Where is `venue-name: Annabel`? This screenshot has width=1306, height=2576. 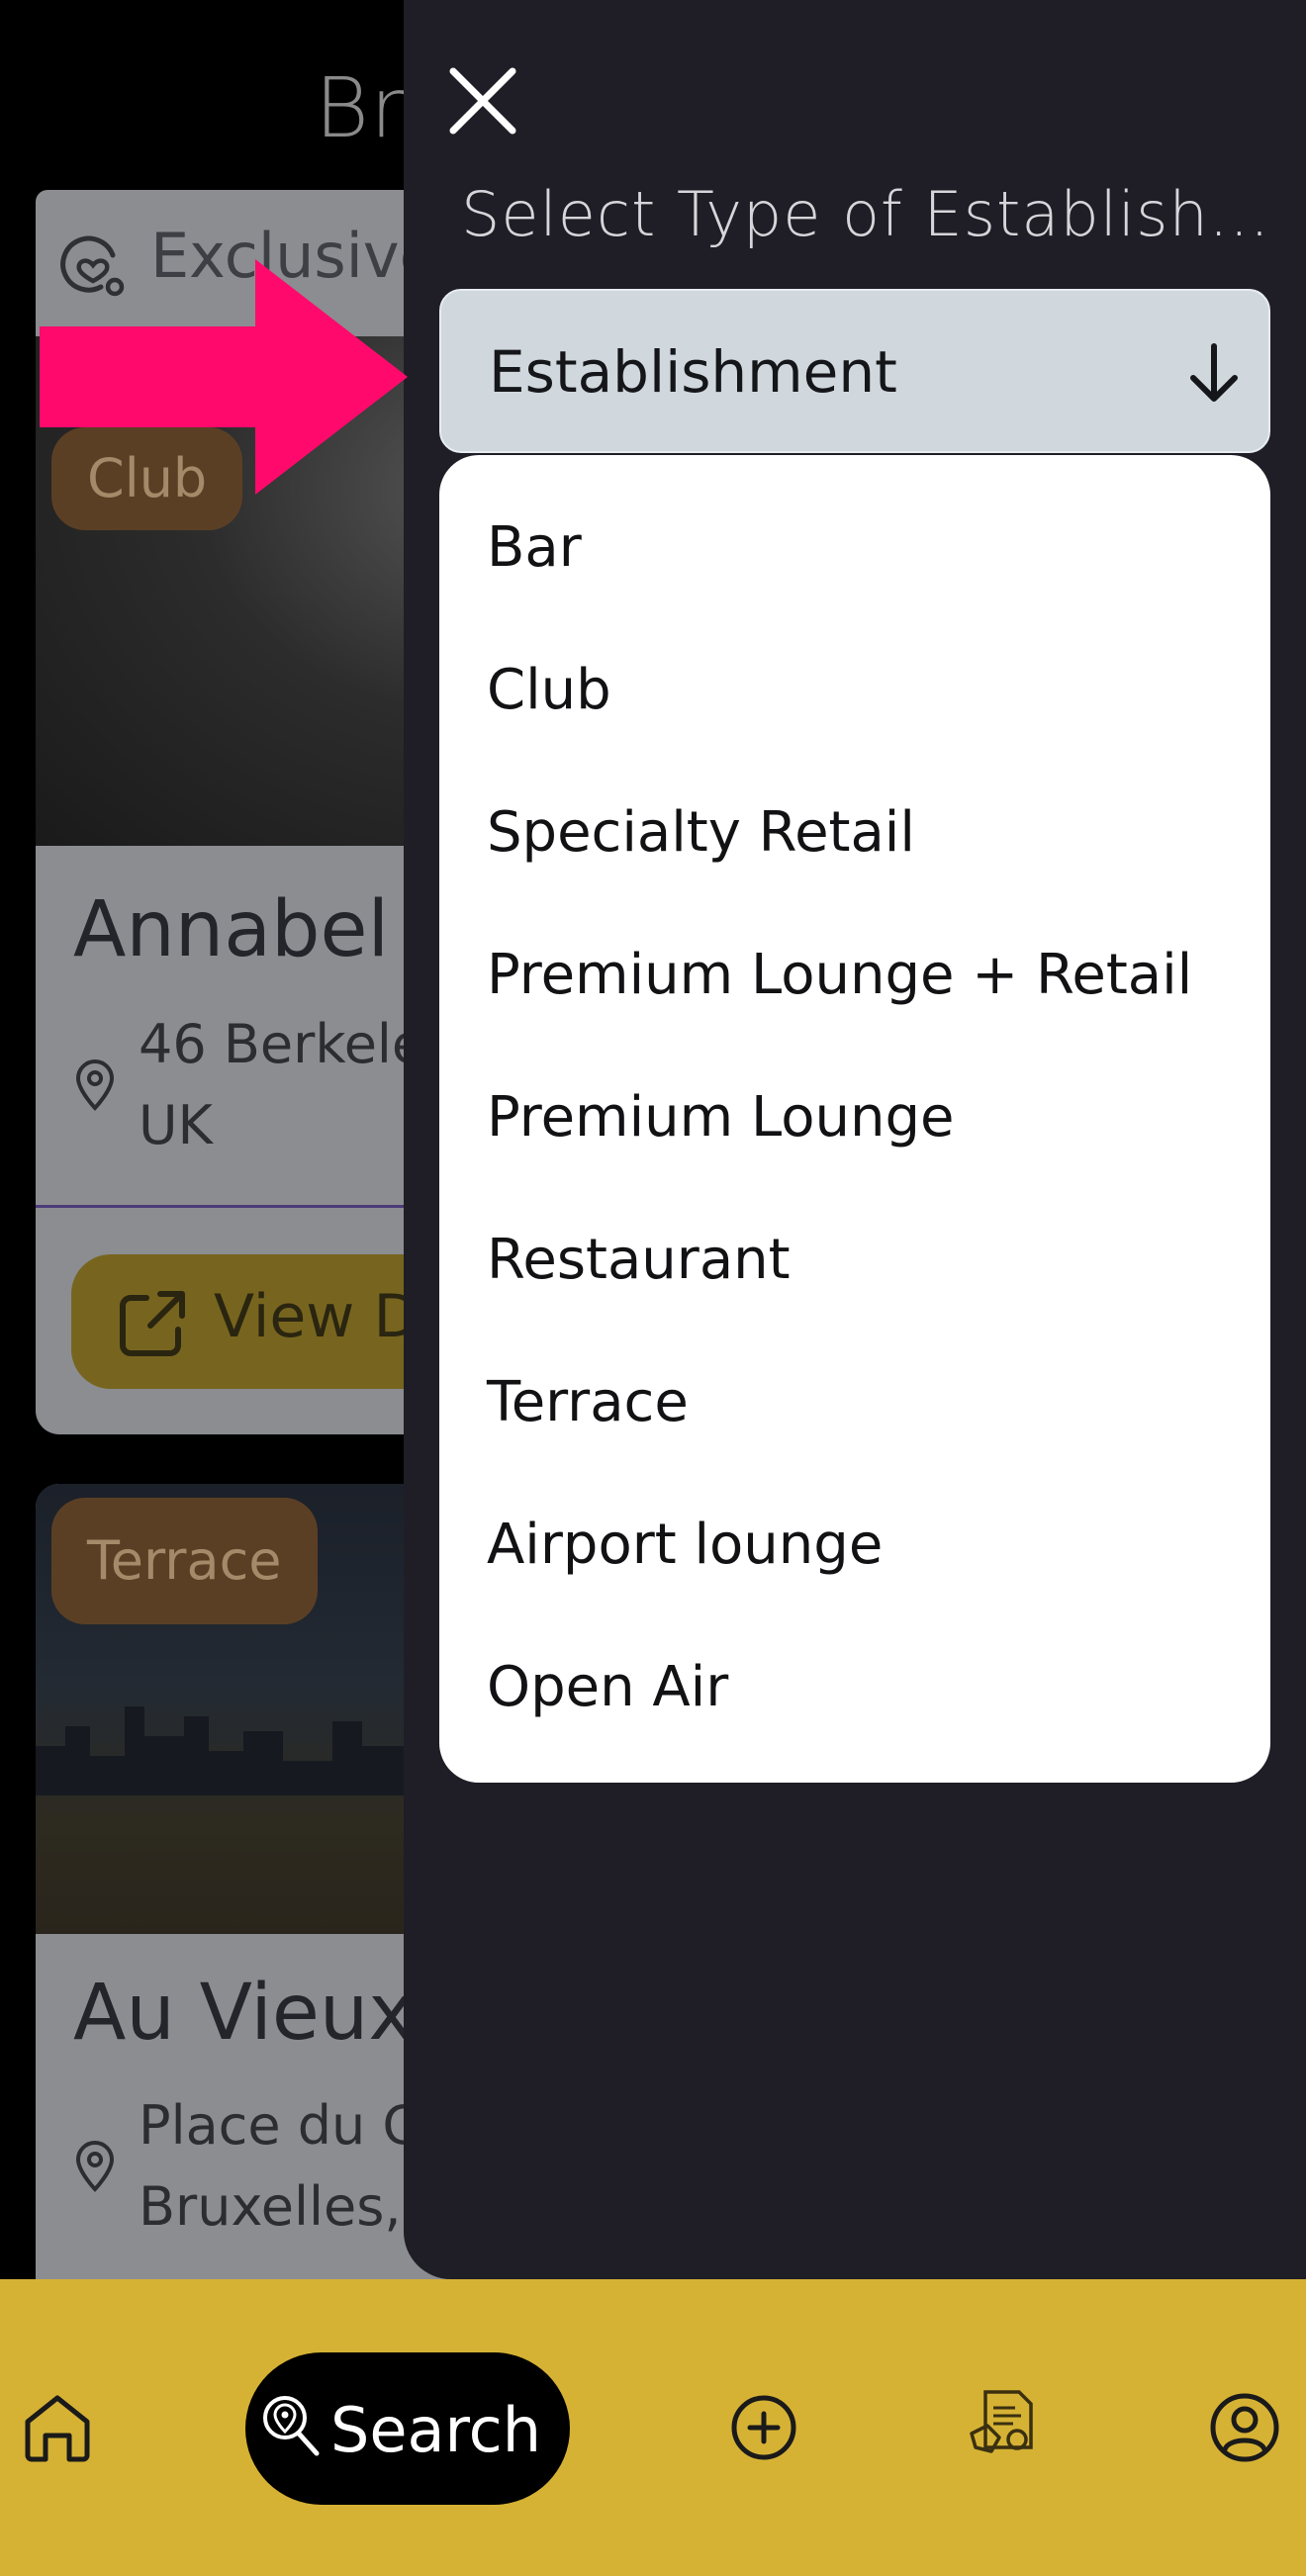
venue-name: Annabel is located at coordinates (231, 929).